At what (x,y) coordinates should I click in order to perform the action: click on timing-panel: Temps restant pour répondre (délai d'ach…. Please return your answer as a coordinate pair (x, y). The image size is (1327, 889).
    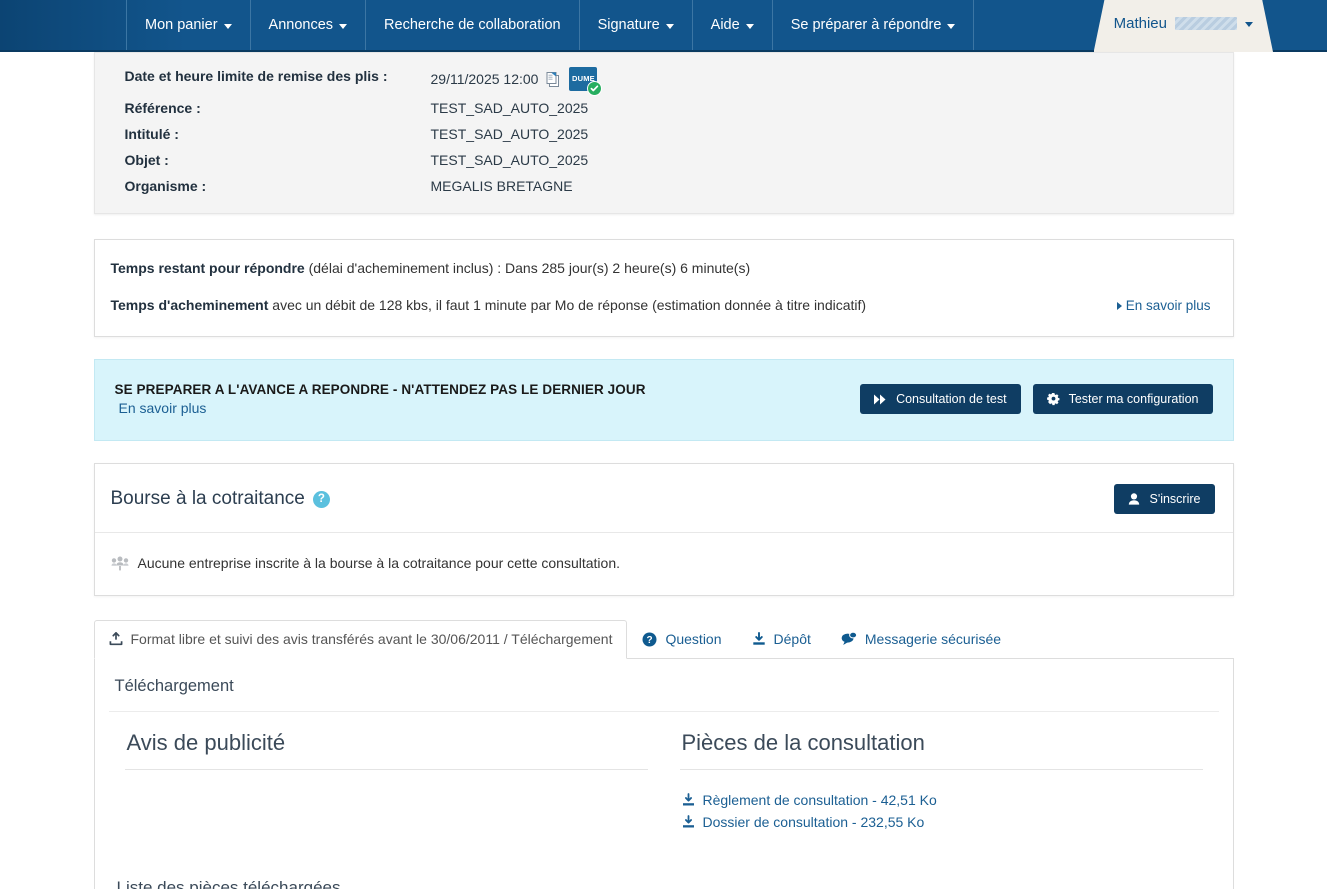
    Looking at the image, I should click on (663, 288).